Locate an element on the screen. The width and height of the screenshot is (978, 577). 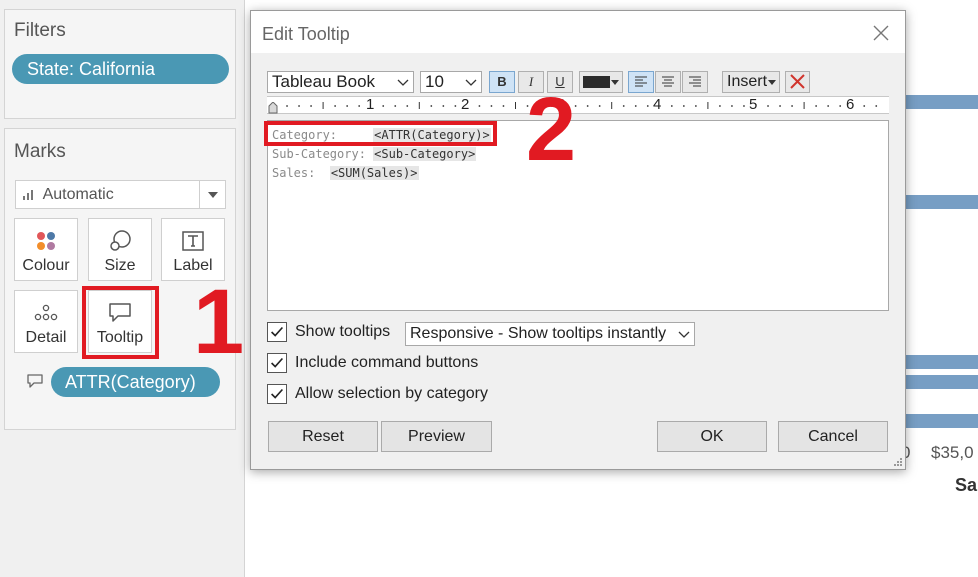
mark-type-value: Automatic is located at coordinates (78, 194).